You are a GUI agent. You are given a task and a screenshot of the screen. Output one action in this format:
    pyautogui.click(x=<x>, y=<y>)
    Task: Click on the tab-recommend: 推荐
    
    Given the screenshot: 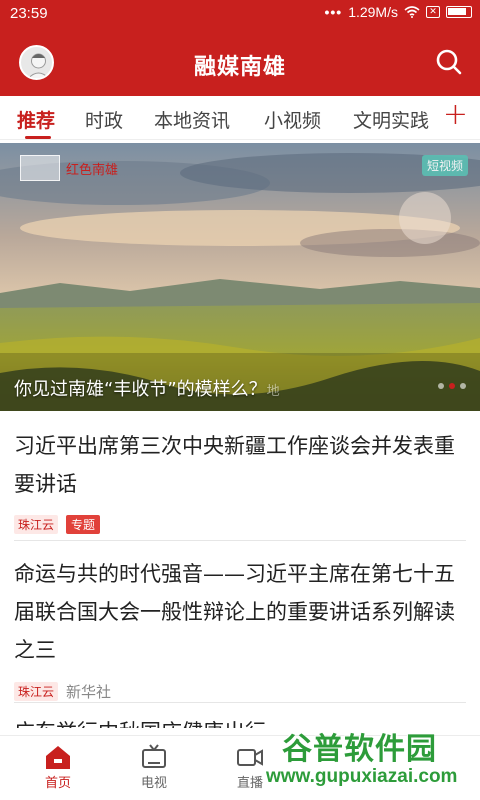 What is the action you would take?
    pyautogui.click(x=36, y=119)
    